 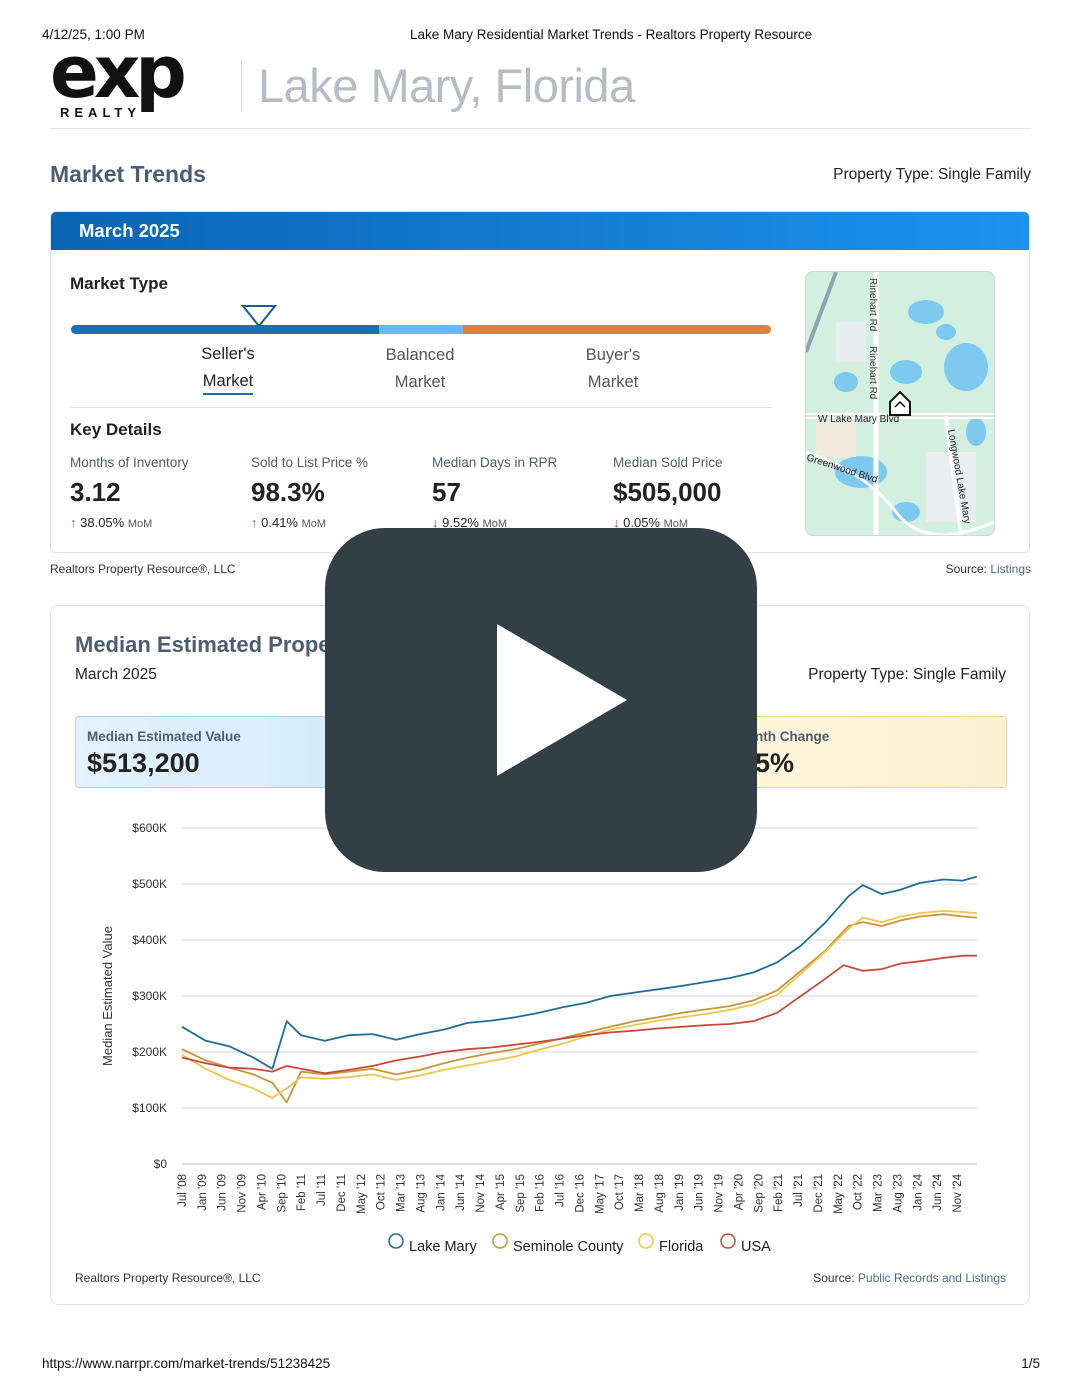 I want to click on x-tick-label: May '22, so click(x=839, y=1194).